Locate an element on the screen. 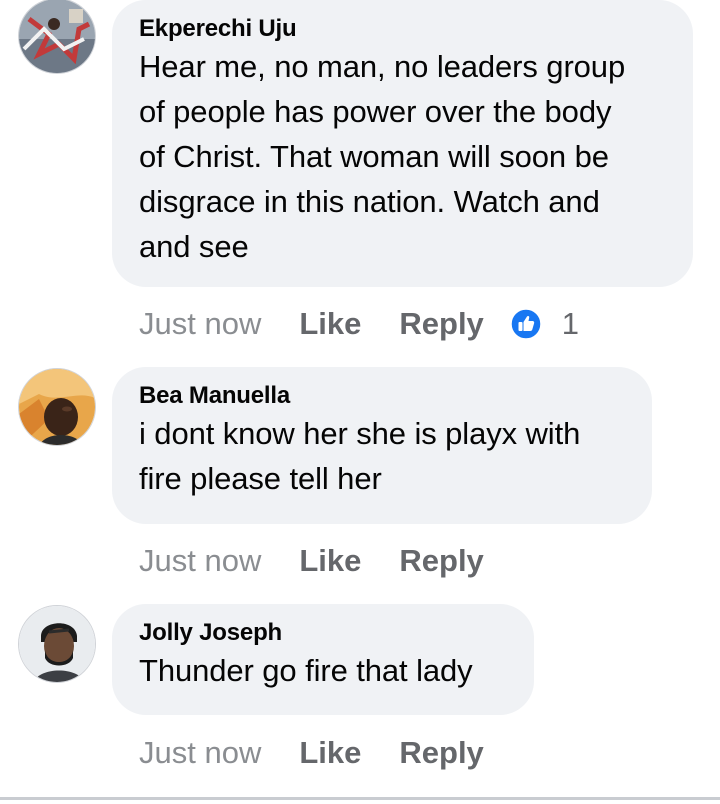 Image resolution: width=720 pixels, height=804 pixels. comment-actions: Just now Like Reply 1 is located at coordinates (359, 324).